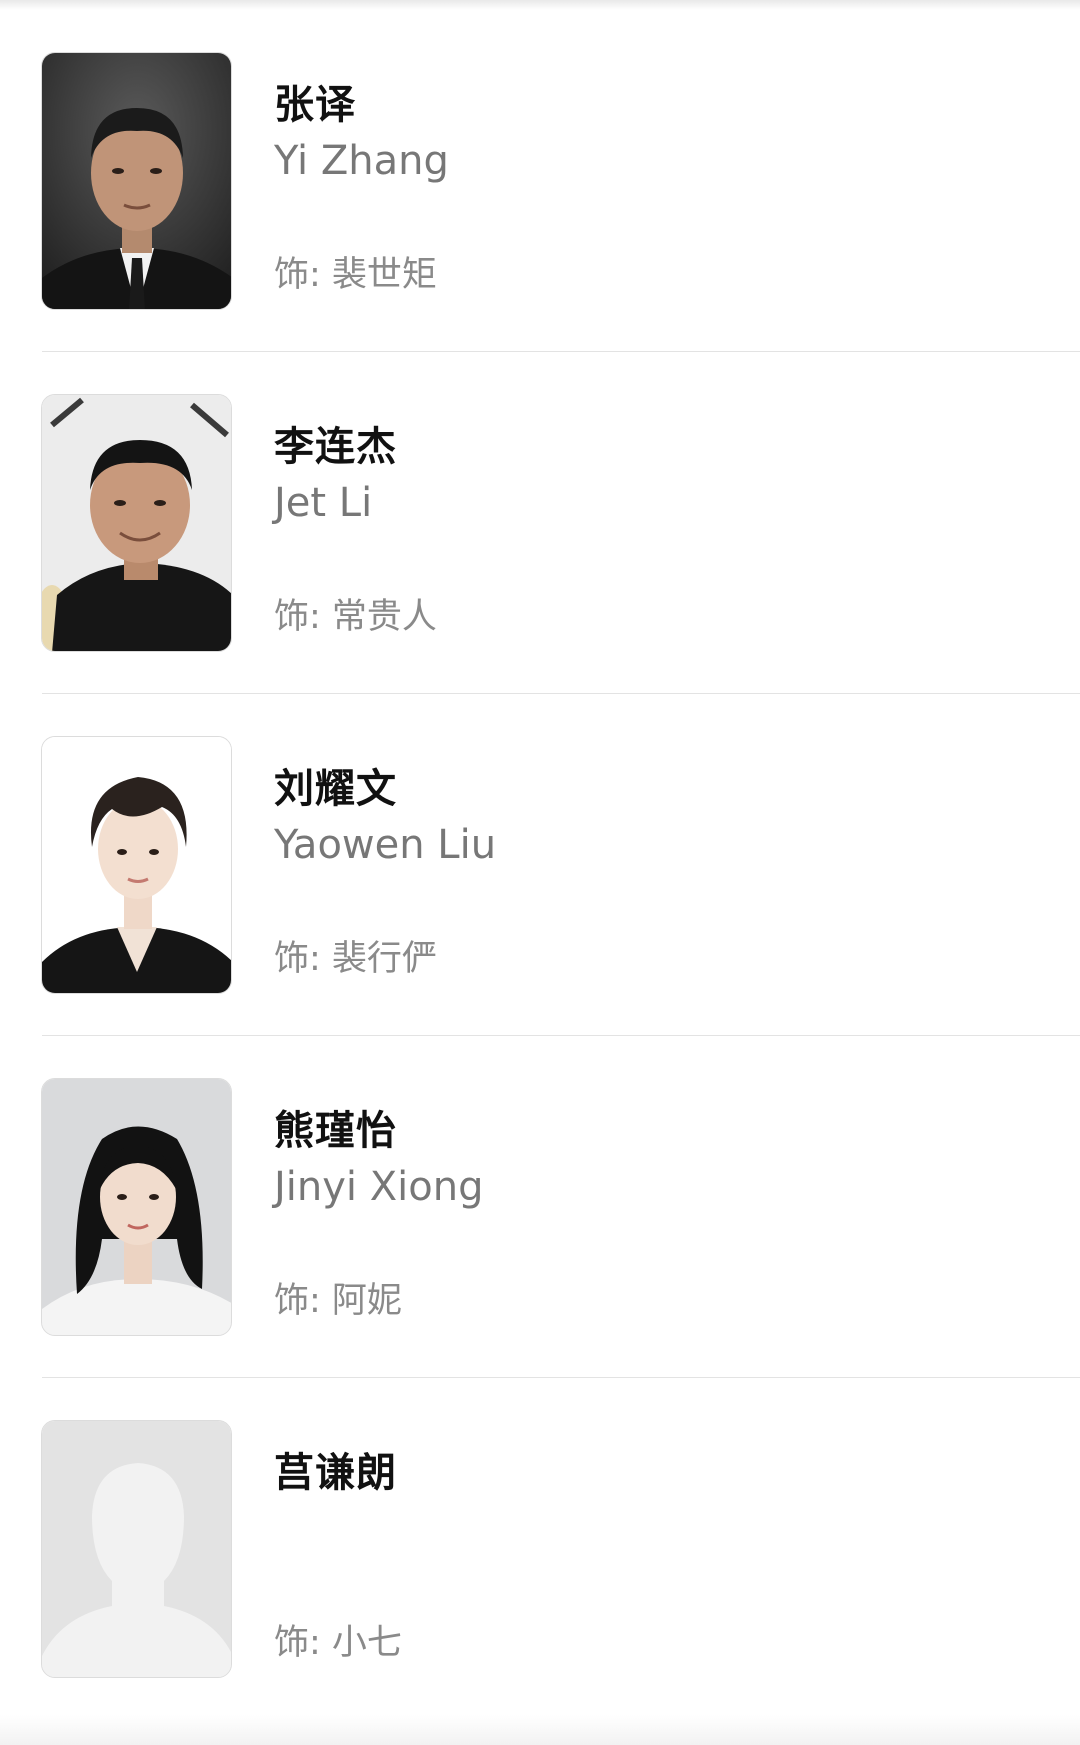  What do you see at coordinates (540, 1730) in the screenshot?
I see `bottom-fade` at bounding box center [540, 1730].